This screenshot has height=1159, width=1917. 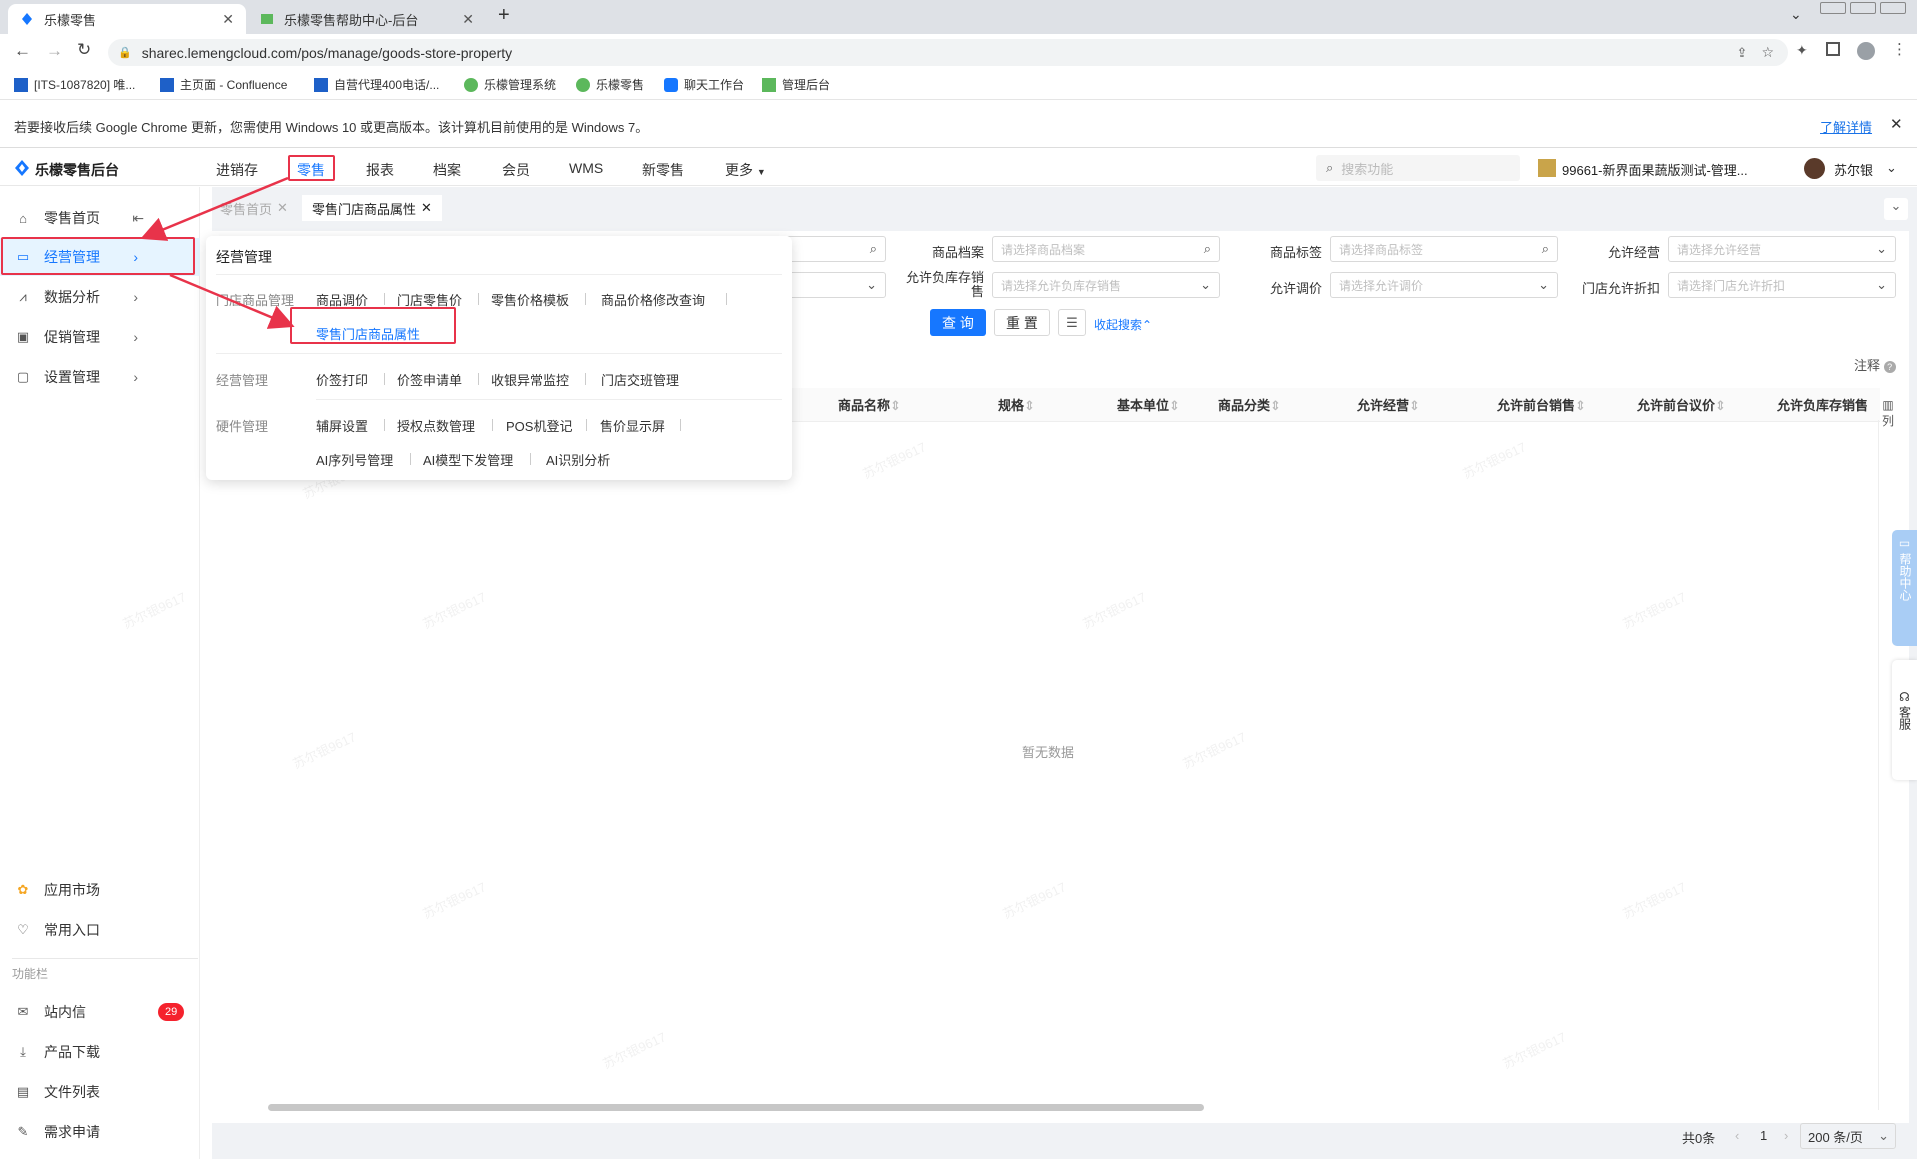 I want to click on arrow-nav-to-sidebar, so click(x=214, y=208).